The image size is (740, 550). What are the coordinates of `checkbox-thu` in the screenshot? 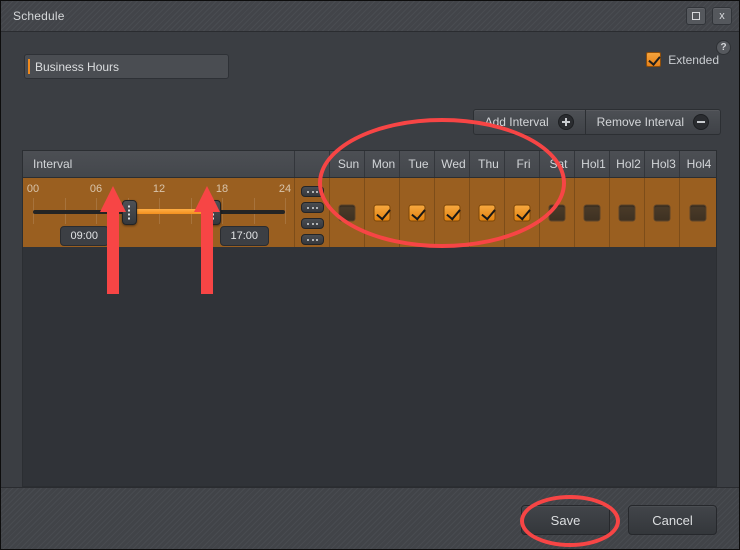 It's located at (487, 213).